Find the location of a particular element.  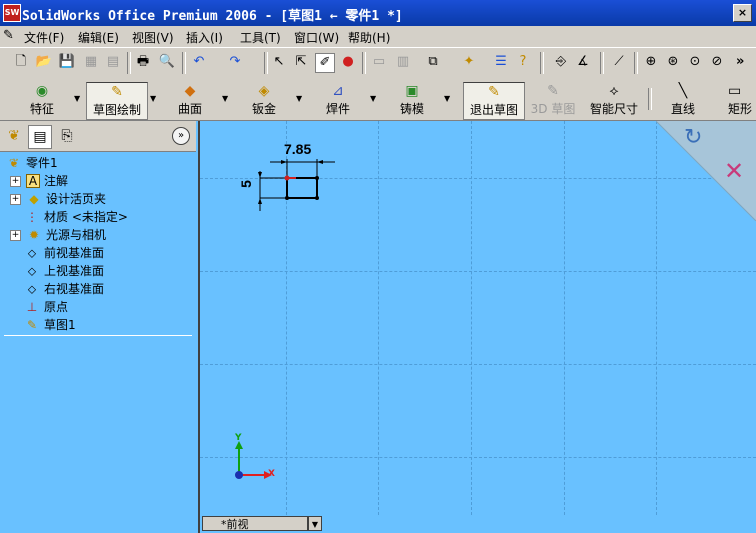

sheetmetal-tab: ◈ 钣金 is located at coordinates (264, 100).